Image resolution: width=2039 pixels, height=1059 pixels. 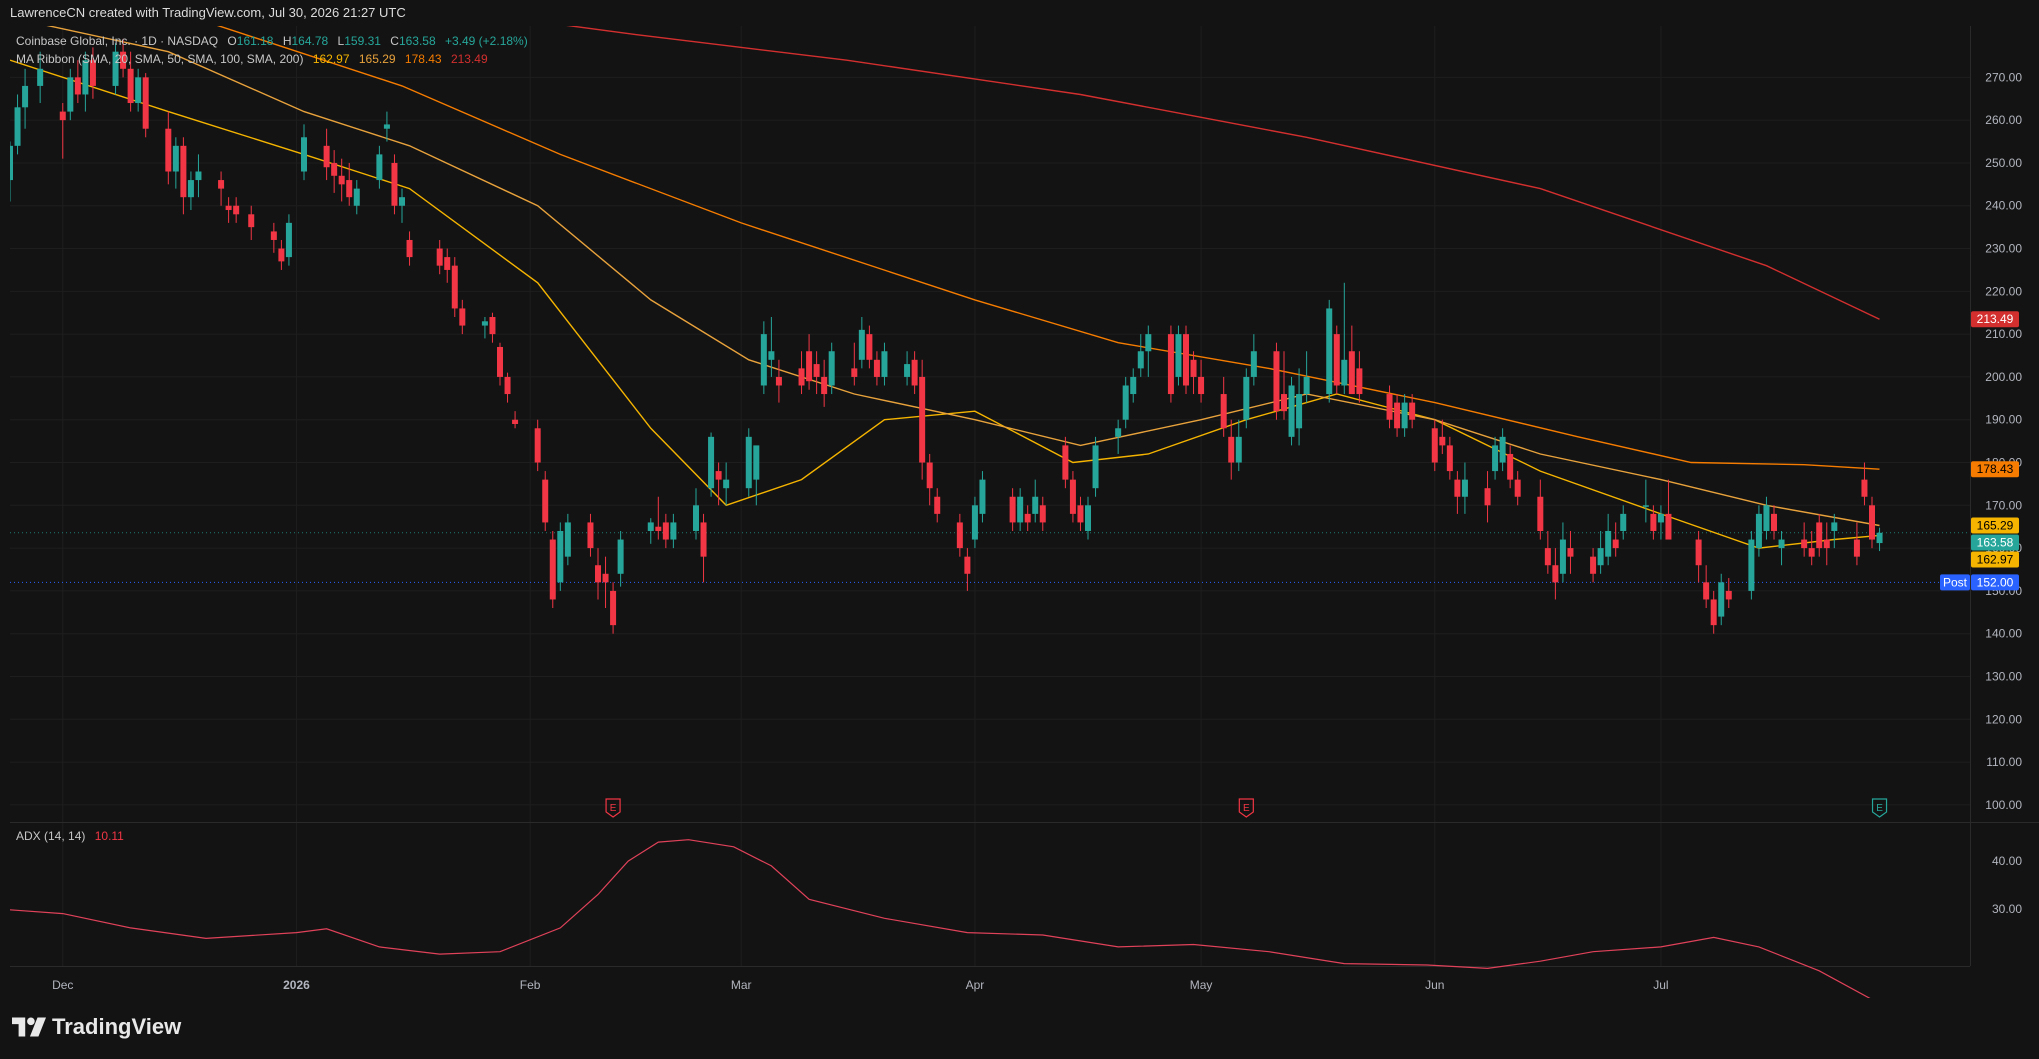 What do you see at coordinates (860, 985) in the screenshot?
I see `time-axis: Dec 2026 Feb Mar Apr May Jun Jul` at bounding box center [860, 985].